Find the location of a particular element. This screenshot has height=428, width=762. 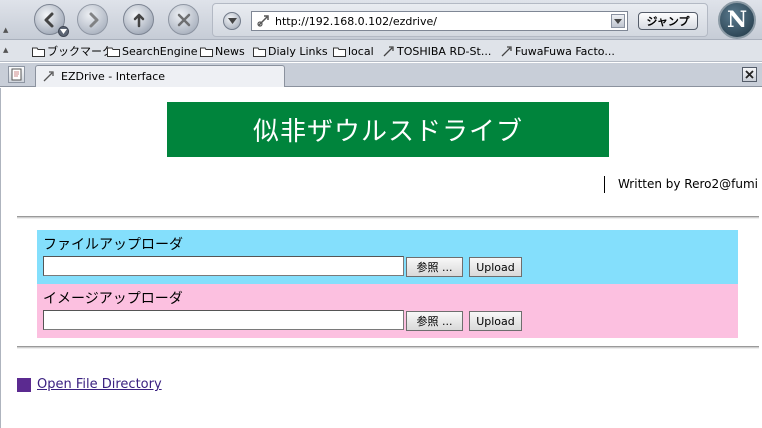

new-tab-button is located at coordinates (16, 74).